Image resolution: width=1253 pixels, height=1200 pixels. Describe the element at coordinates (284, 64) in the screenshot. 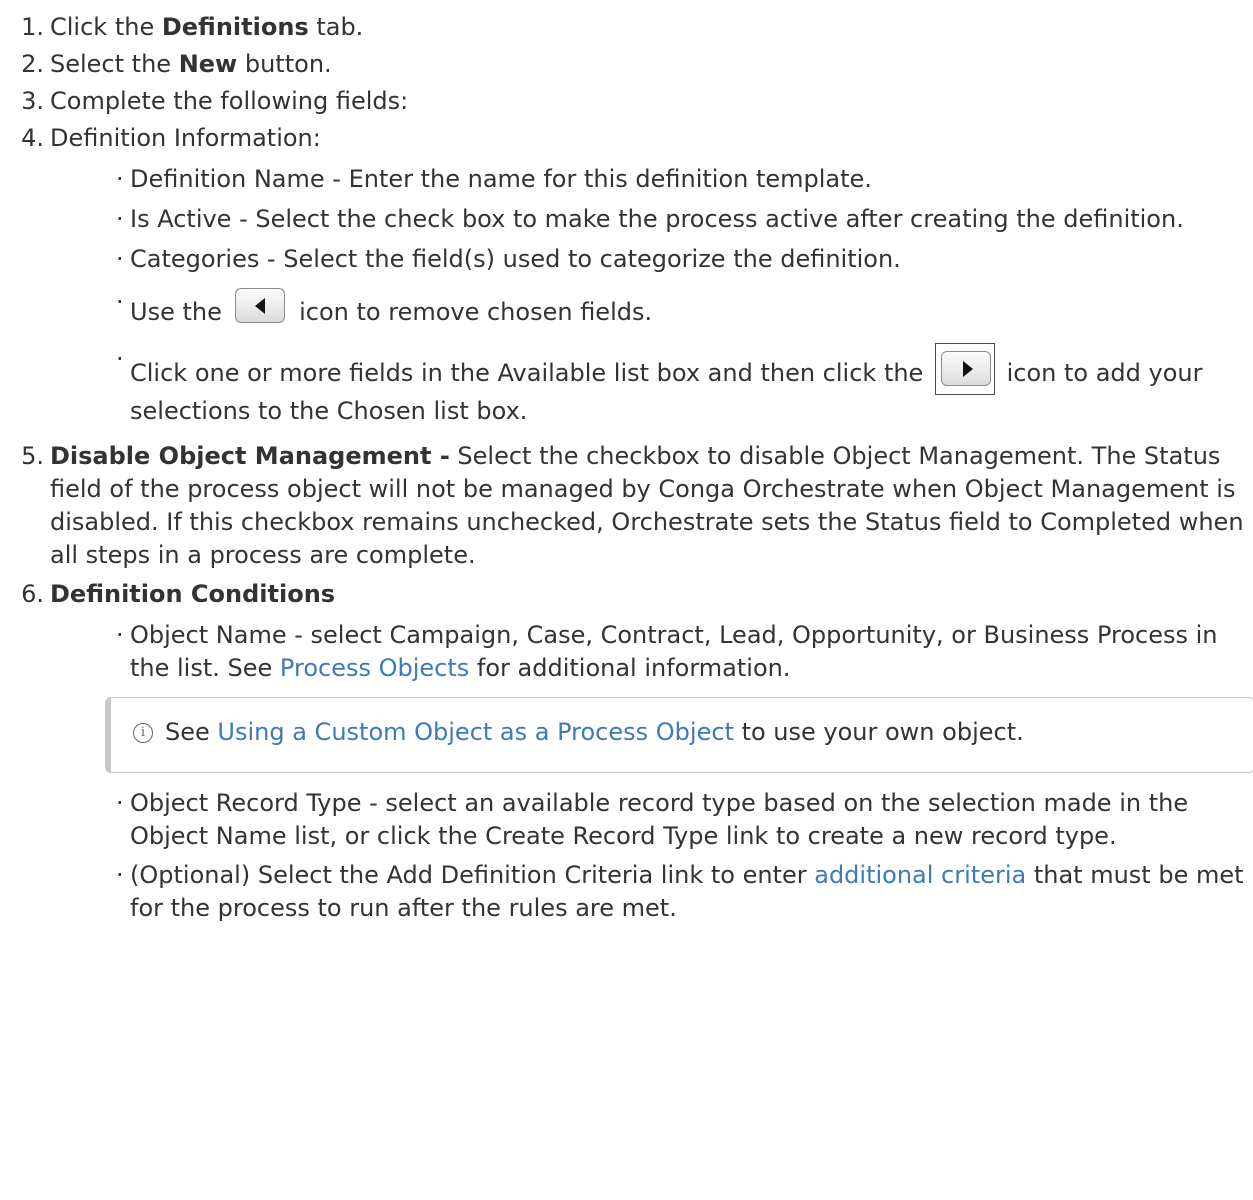

I see `step-text: button.` at that location.